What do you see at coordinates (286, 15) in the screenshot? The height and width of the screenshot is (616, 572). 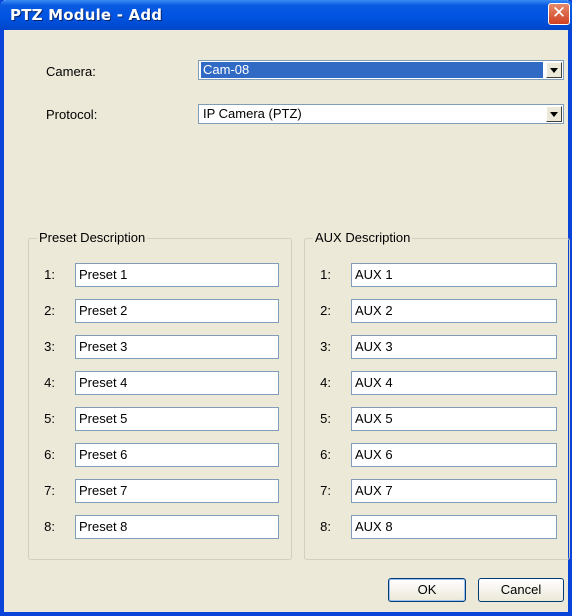 I see `title-bar: PTZ Module - Add ✕` at bounding box center [286, 15].